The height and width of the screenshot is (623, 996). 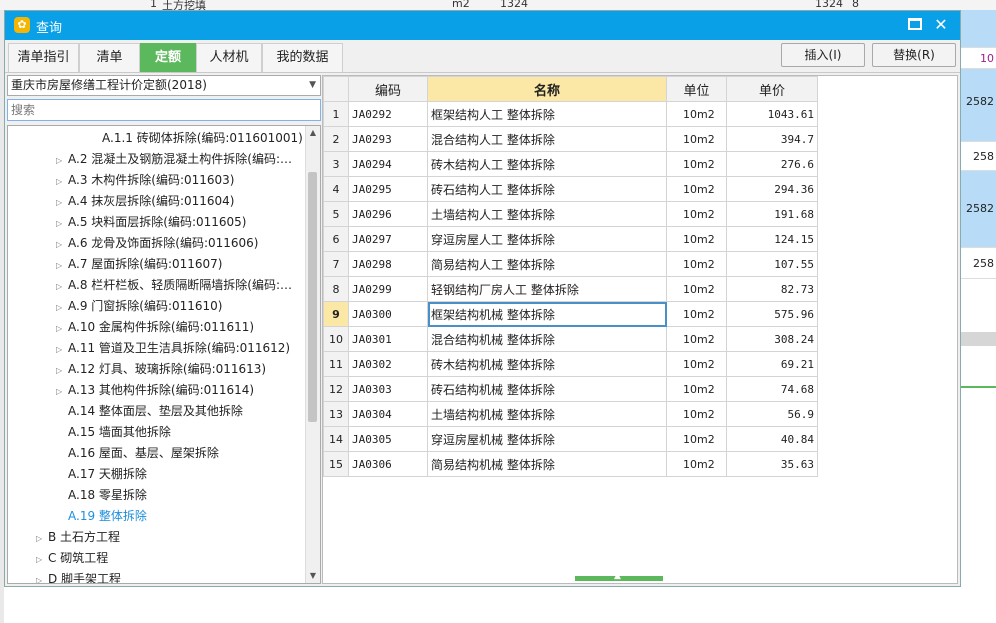 What do you see at coordinates (151, 222) in the screenshot?
I see `tree-item: ▷ A.5 块料面层拆除(编码:011605)` at bounding box center [151, 222].